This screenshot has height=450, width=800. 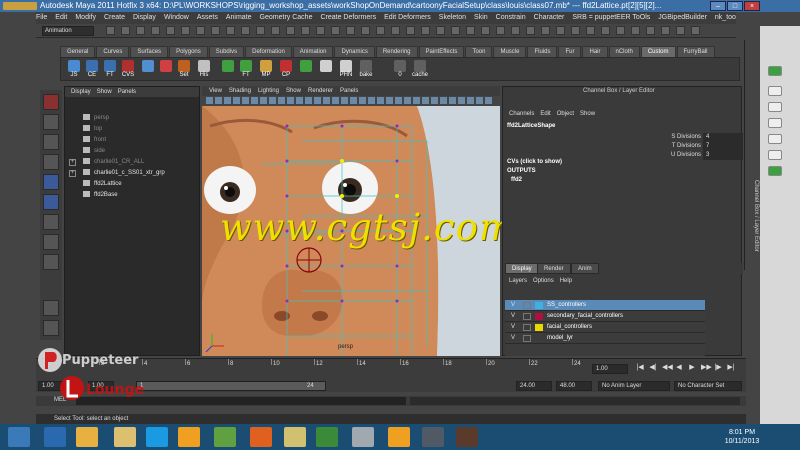 What do you see at coordinates (68, 31) in the screenshot?
I see `menu-set-dropdown: Animation` at bounding box center [68, 31].